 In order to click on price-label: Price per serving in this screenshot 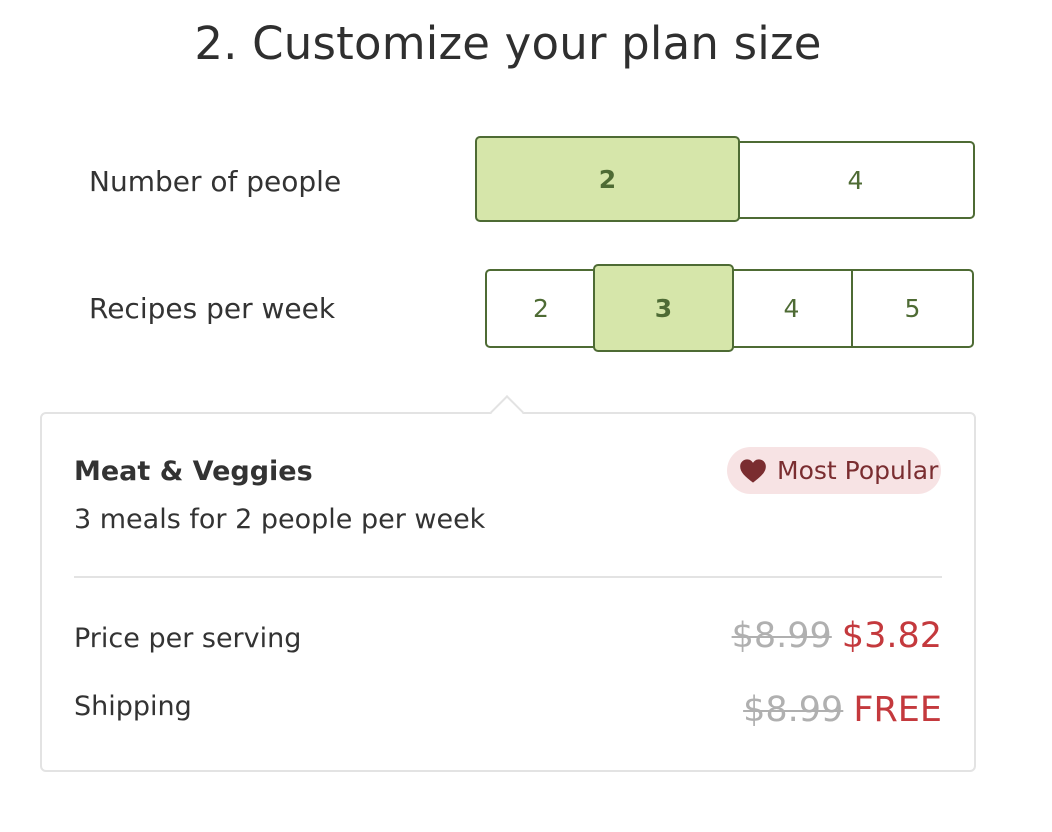, I will do `click(188, 638)`.